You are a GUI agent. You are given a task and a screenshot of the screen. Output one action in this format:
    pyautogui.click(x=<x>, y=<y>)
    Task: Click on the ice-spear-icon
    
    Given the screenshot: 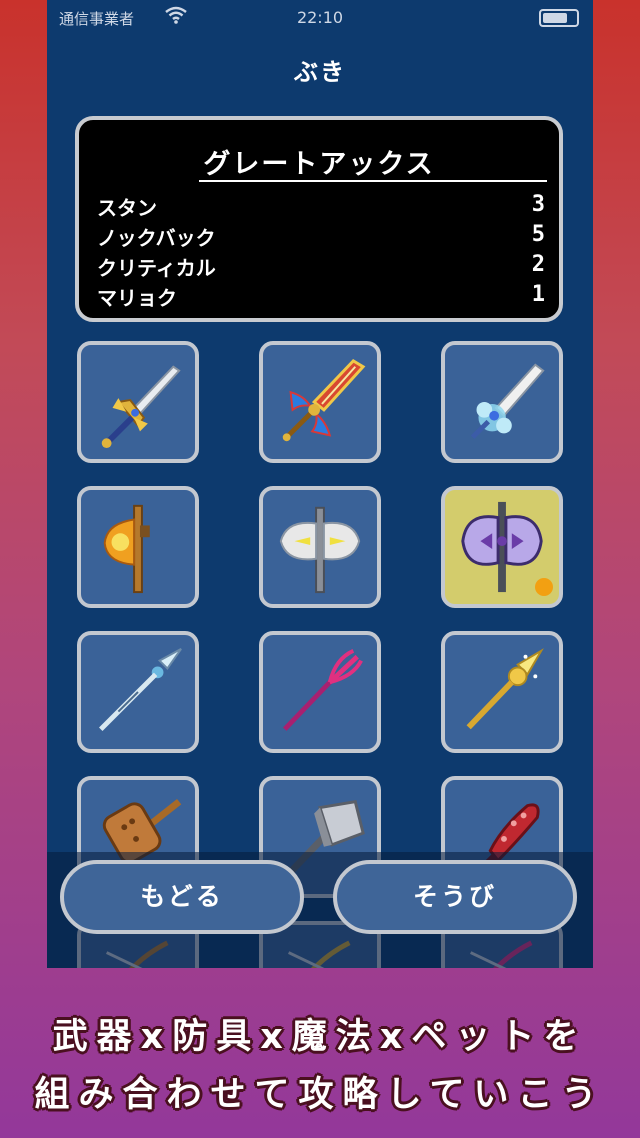 What is the action you would take?
    pyautogui.click(x=140, y=689)
    